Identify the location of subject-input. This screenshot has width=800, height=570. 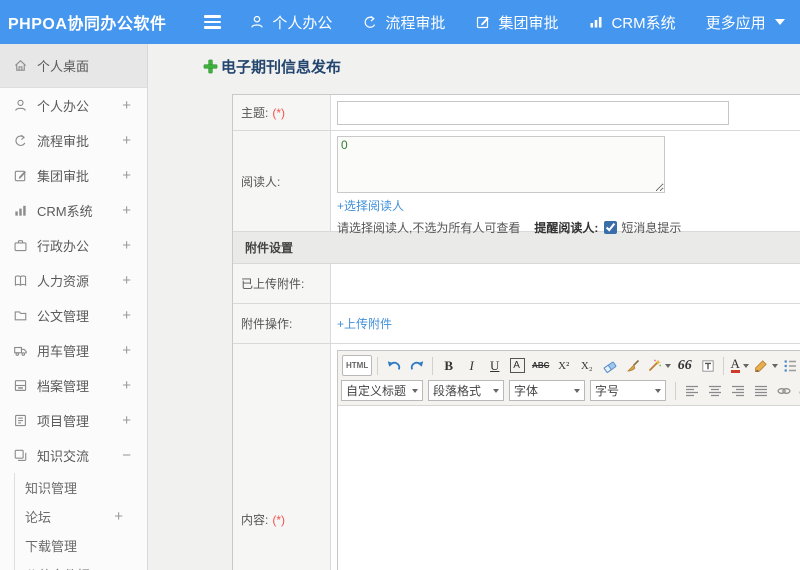
(533, 112).